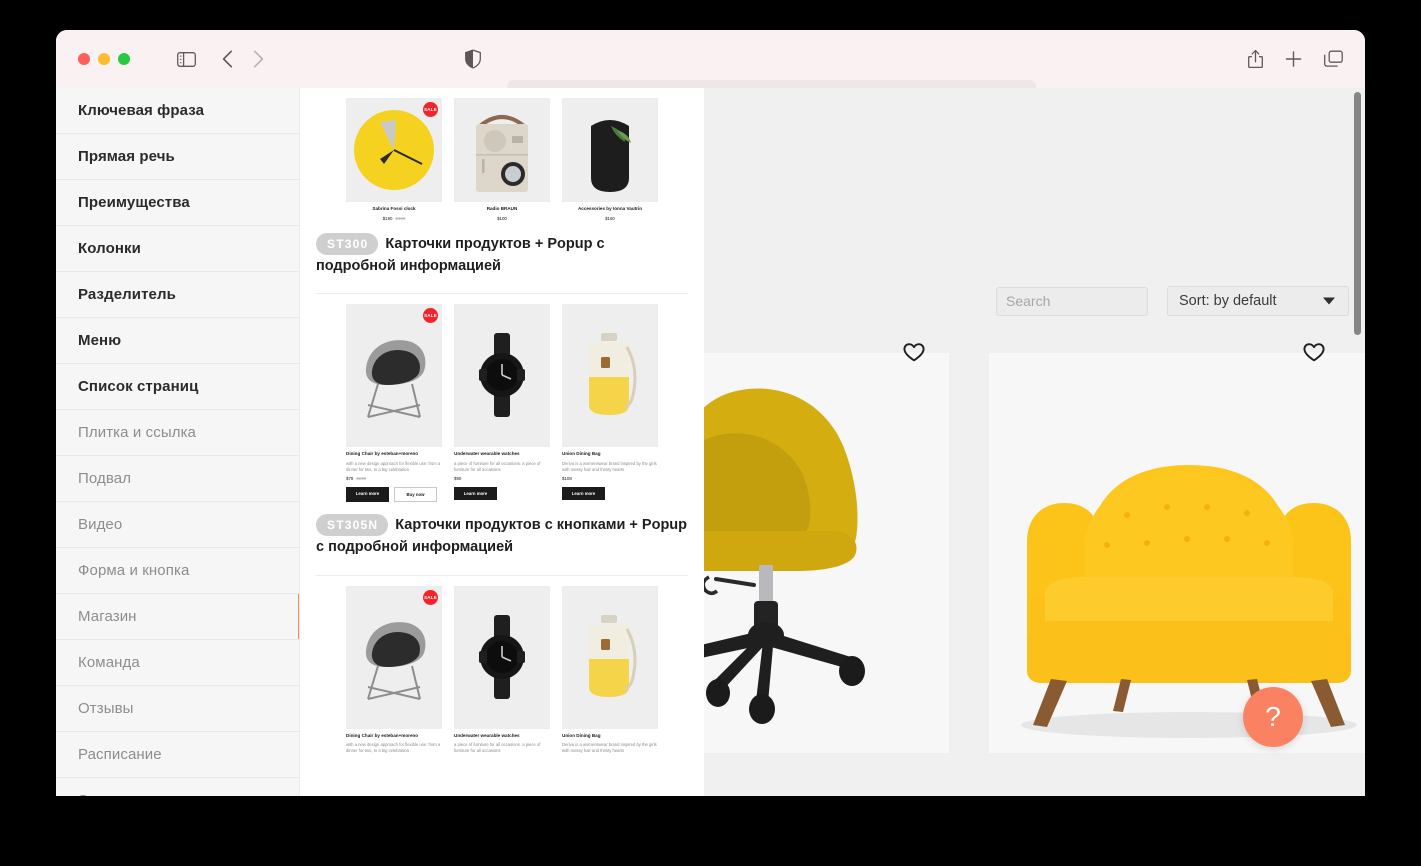 The height and width of the screenshot is (866, 1421). I want to click on plus-icon, so click(1293, 59).